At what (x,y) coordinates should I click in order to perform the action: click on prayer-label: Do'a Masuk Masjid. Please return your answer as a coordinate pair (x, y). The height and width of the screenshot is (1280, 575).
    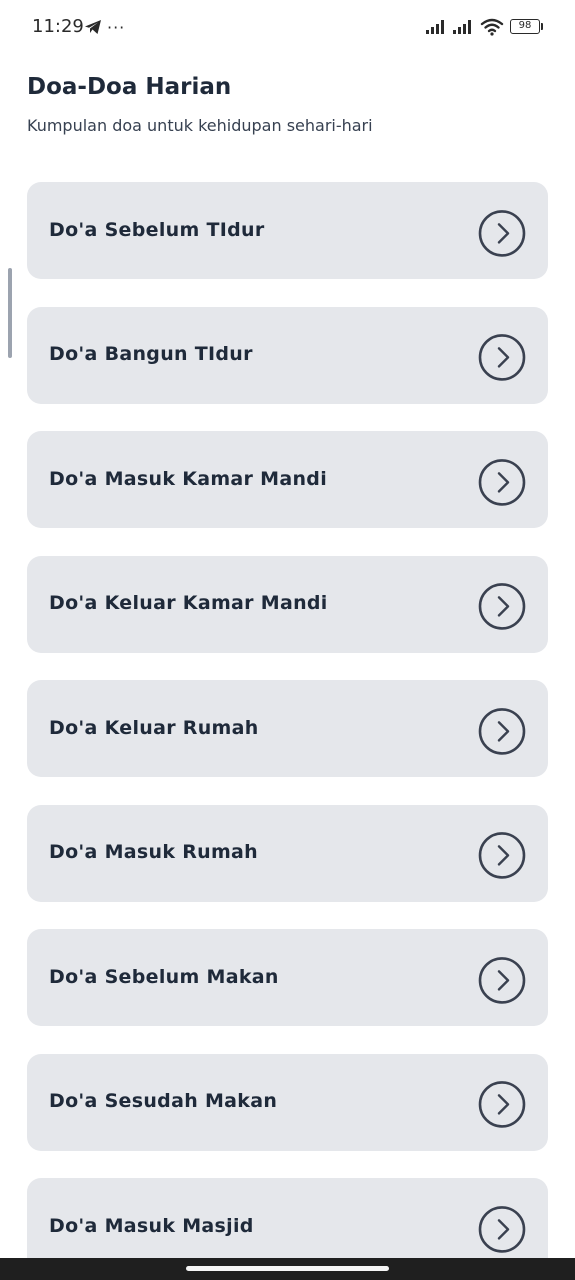
    Looking at the image, I should click on (151, 1225).